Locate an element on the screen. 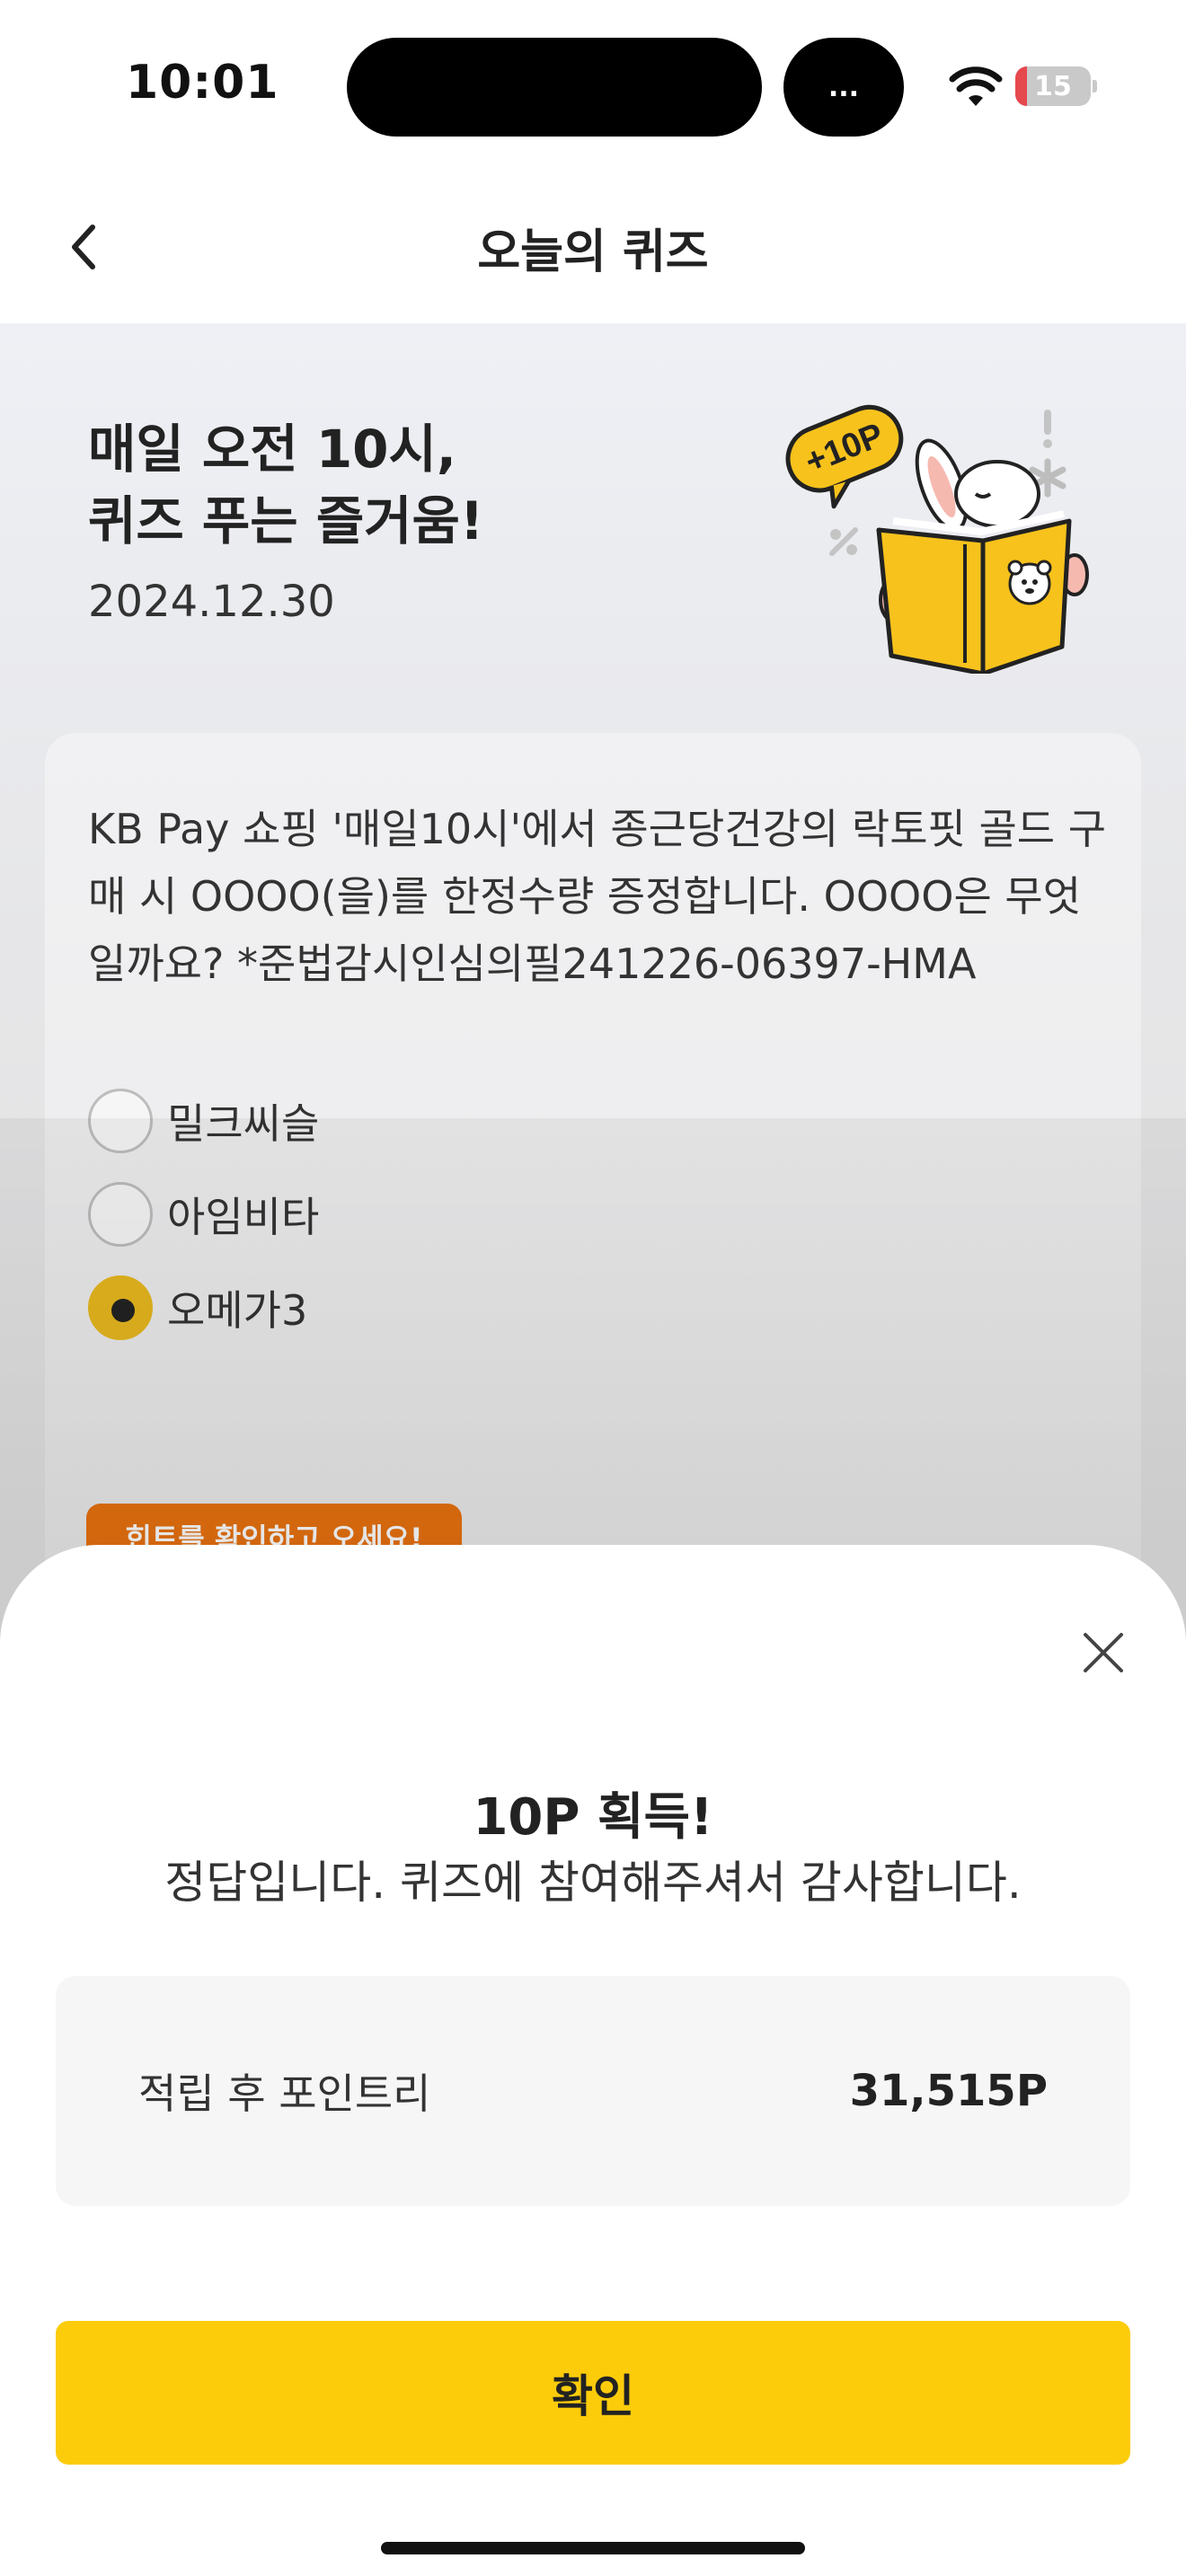 The width and height of the screenshot is (1186, 2576). answer-option-label: 오메가3 is located at coordinates (237, 1310).